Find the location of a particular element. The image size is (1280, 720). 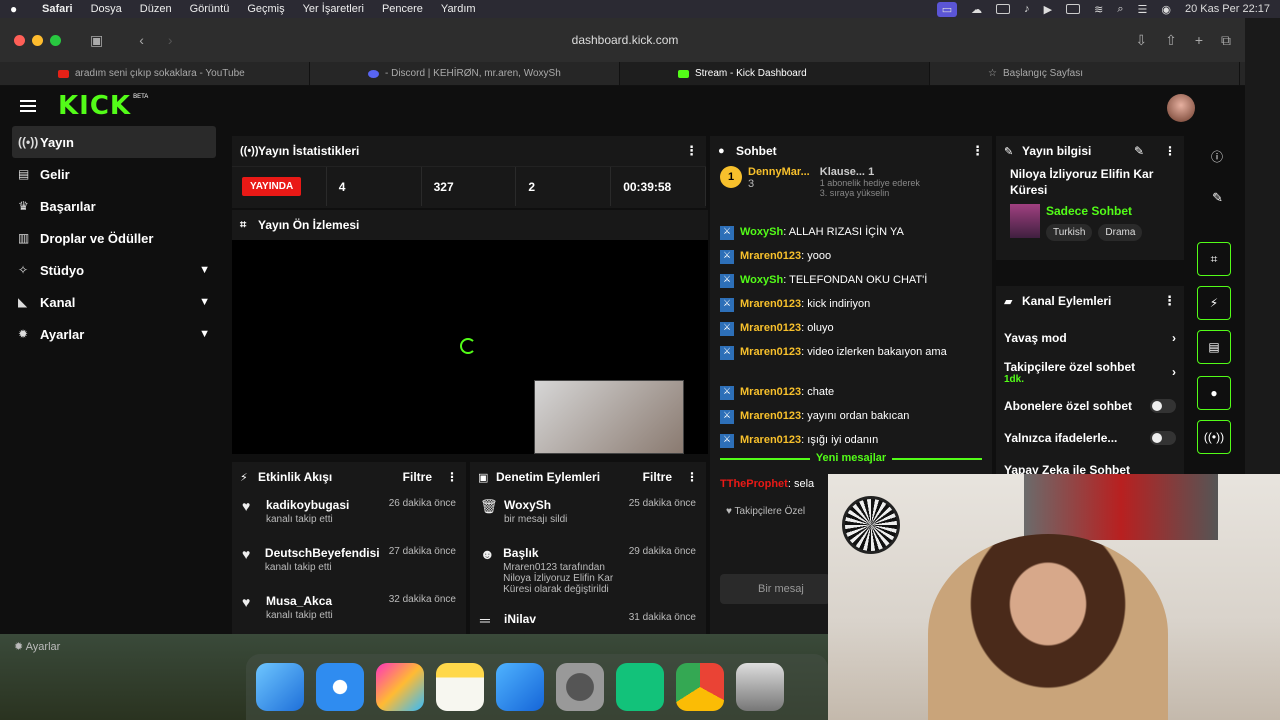

layout-icon: ⌗ is located at coordinates (1214, 259).